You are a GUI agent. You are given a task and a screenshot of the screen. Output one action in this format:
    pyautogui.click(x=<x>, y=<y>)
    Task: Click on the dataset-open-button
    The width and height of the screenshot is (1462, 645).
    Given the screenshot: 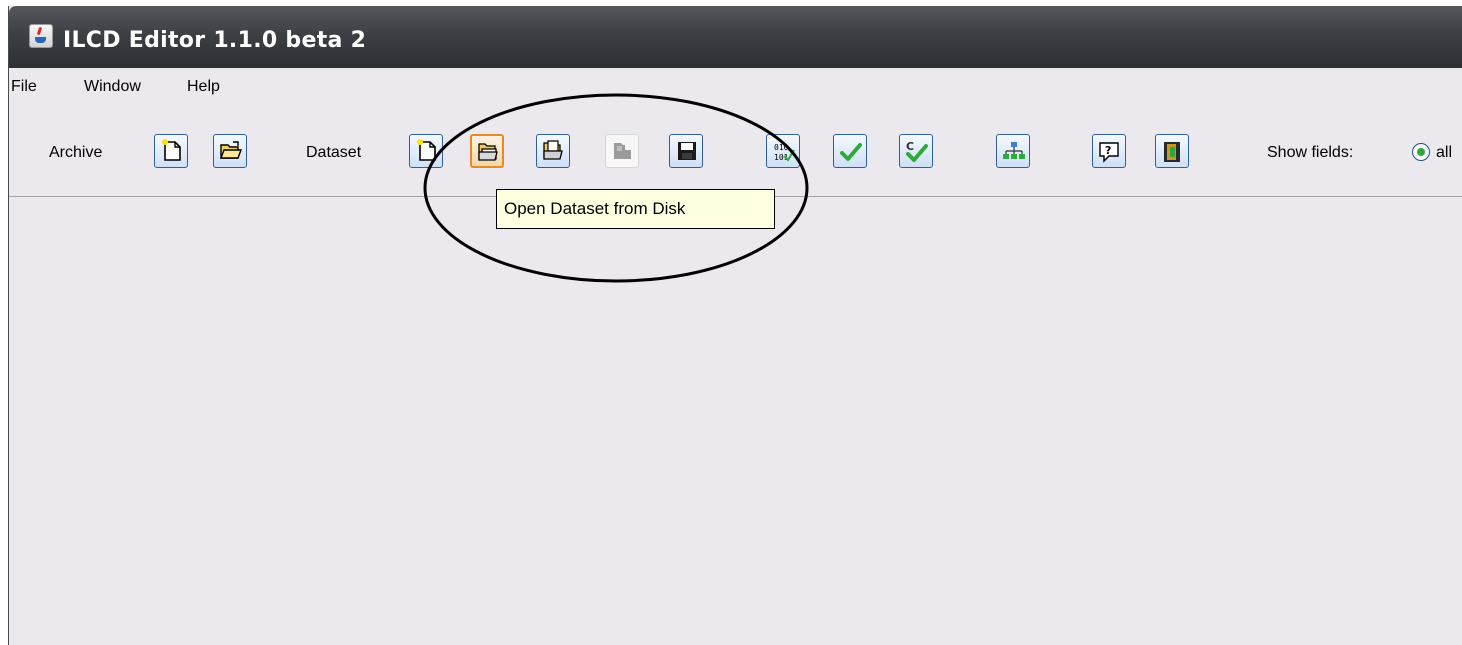 What is the action you would take?
    pyautogui.click(x=487, y=151)
    